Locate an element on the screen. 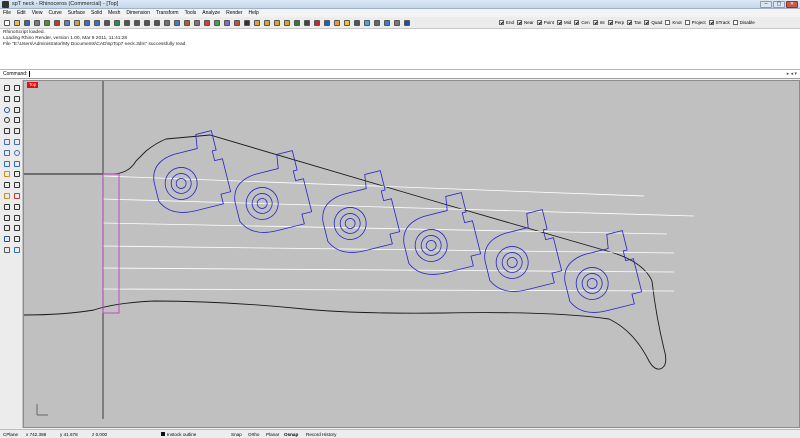  wireframe-icon is located at coordinates (196, 22).